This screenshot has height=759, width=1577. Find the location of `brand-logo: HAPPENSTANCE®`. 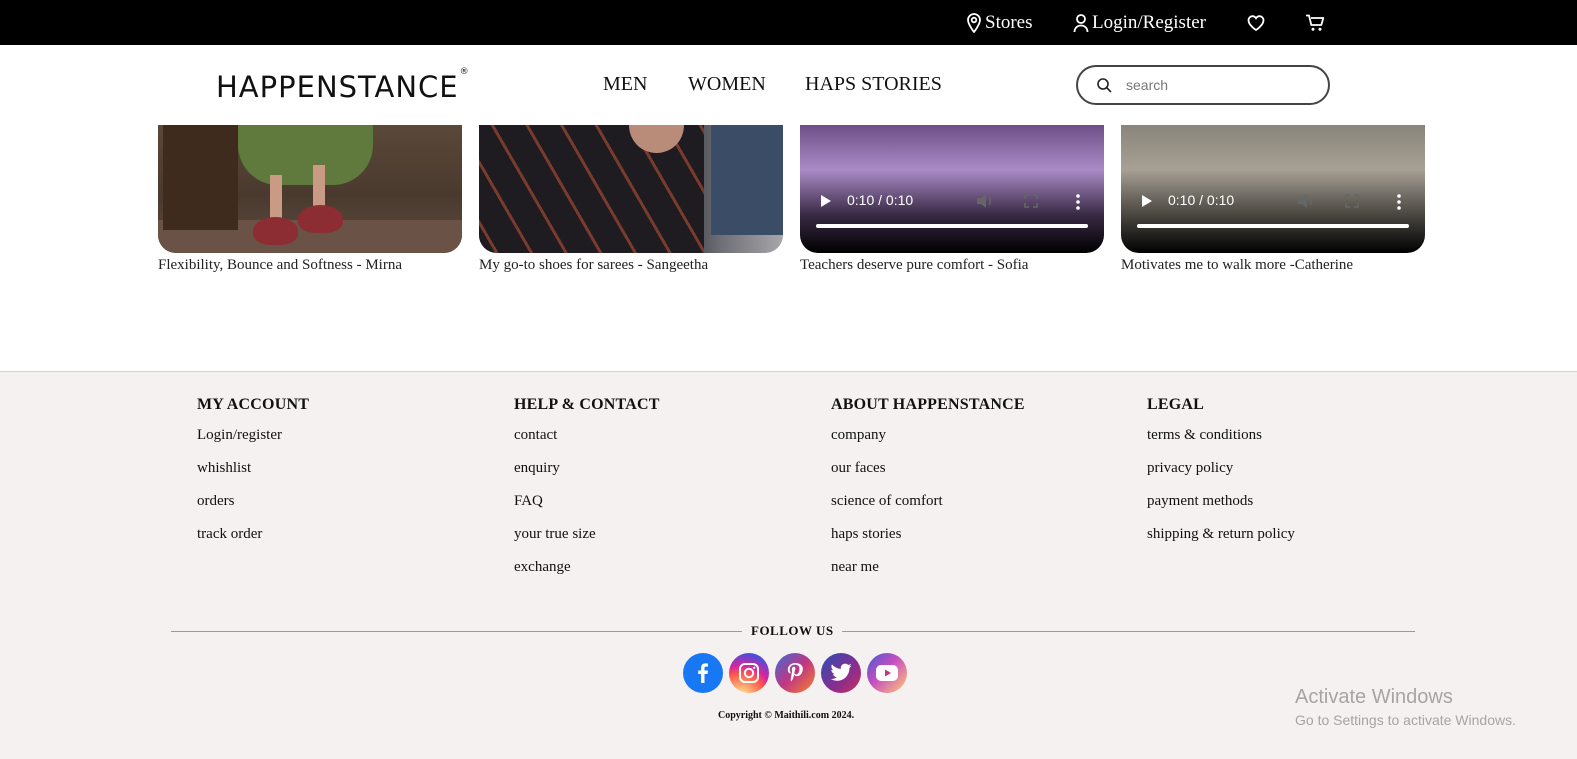

brand-logo: HAPPENSTANCE® is located at coordinates (343, 85).